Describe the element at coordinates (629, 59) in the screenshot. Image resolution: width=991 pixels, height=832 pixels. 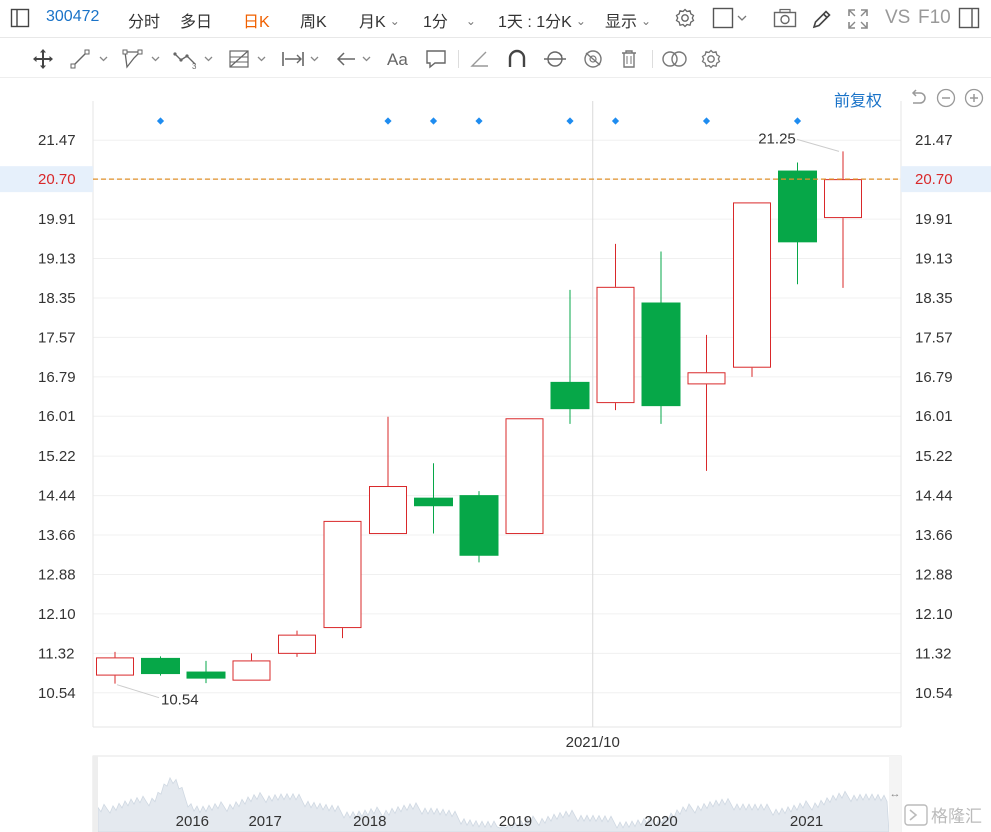
I see `trash-icon` at that location.